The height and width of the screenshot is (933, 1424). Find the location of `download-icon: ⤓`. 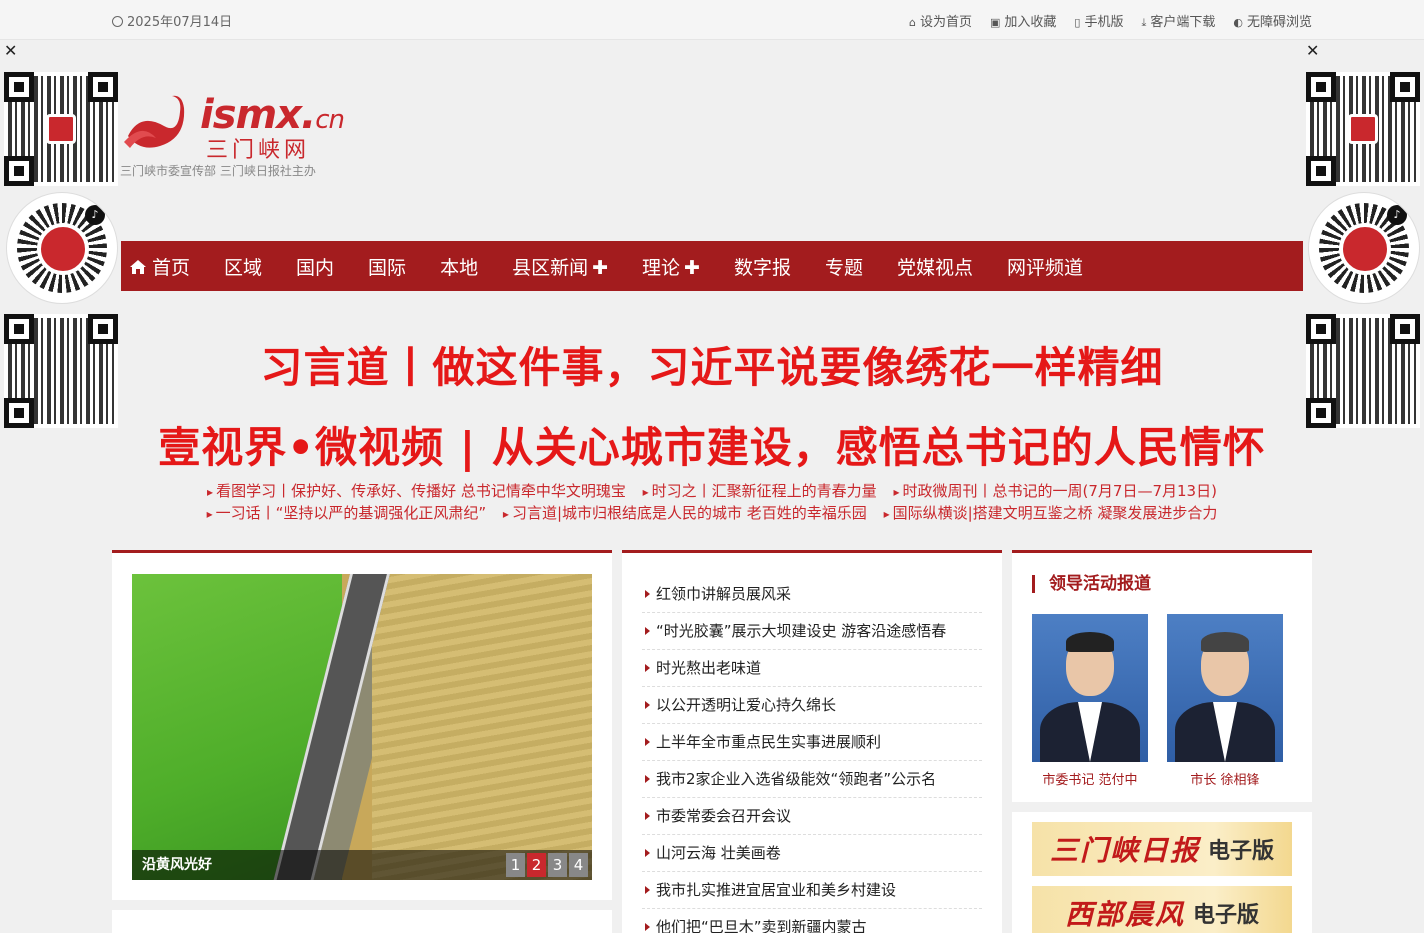

download-icon: ⤓ is located at coordinates (1144, 22).